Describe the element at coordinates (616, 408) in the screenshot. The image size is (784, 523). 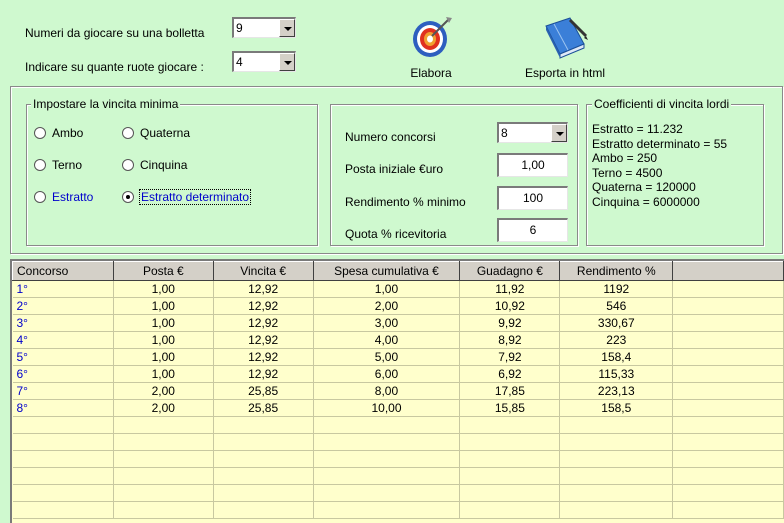
I see `table-cell: 158,5` at that location.